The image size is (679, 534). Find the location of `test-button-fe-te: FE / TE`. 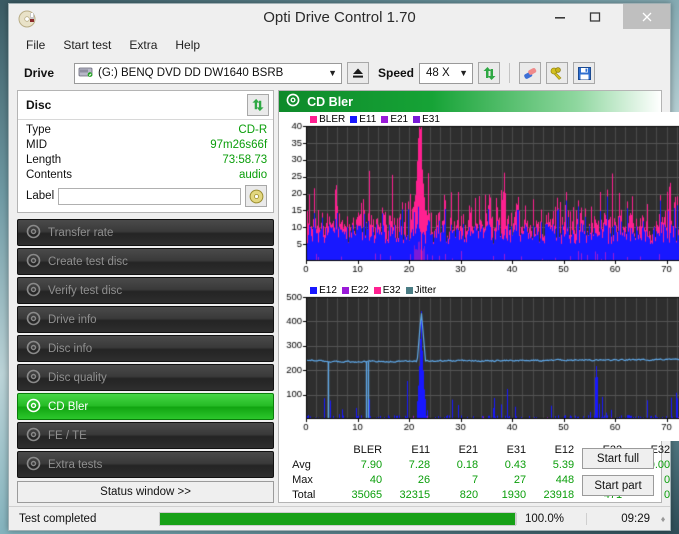

test-button-fe-te: FE / TE is located at coordinates (146, 435).